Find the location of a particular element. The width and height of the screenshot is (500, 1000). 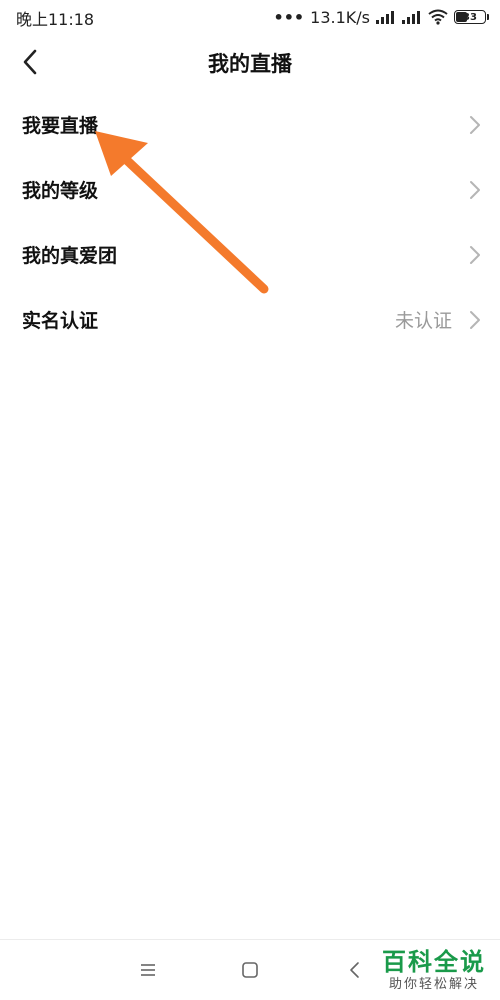

page-title: 我的直播 is located at coordinates (250, 64).